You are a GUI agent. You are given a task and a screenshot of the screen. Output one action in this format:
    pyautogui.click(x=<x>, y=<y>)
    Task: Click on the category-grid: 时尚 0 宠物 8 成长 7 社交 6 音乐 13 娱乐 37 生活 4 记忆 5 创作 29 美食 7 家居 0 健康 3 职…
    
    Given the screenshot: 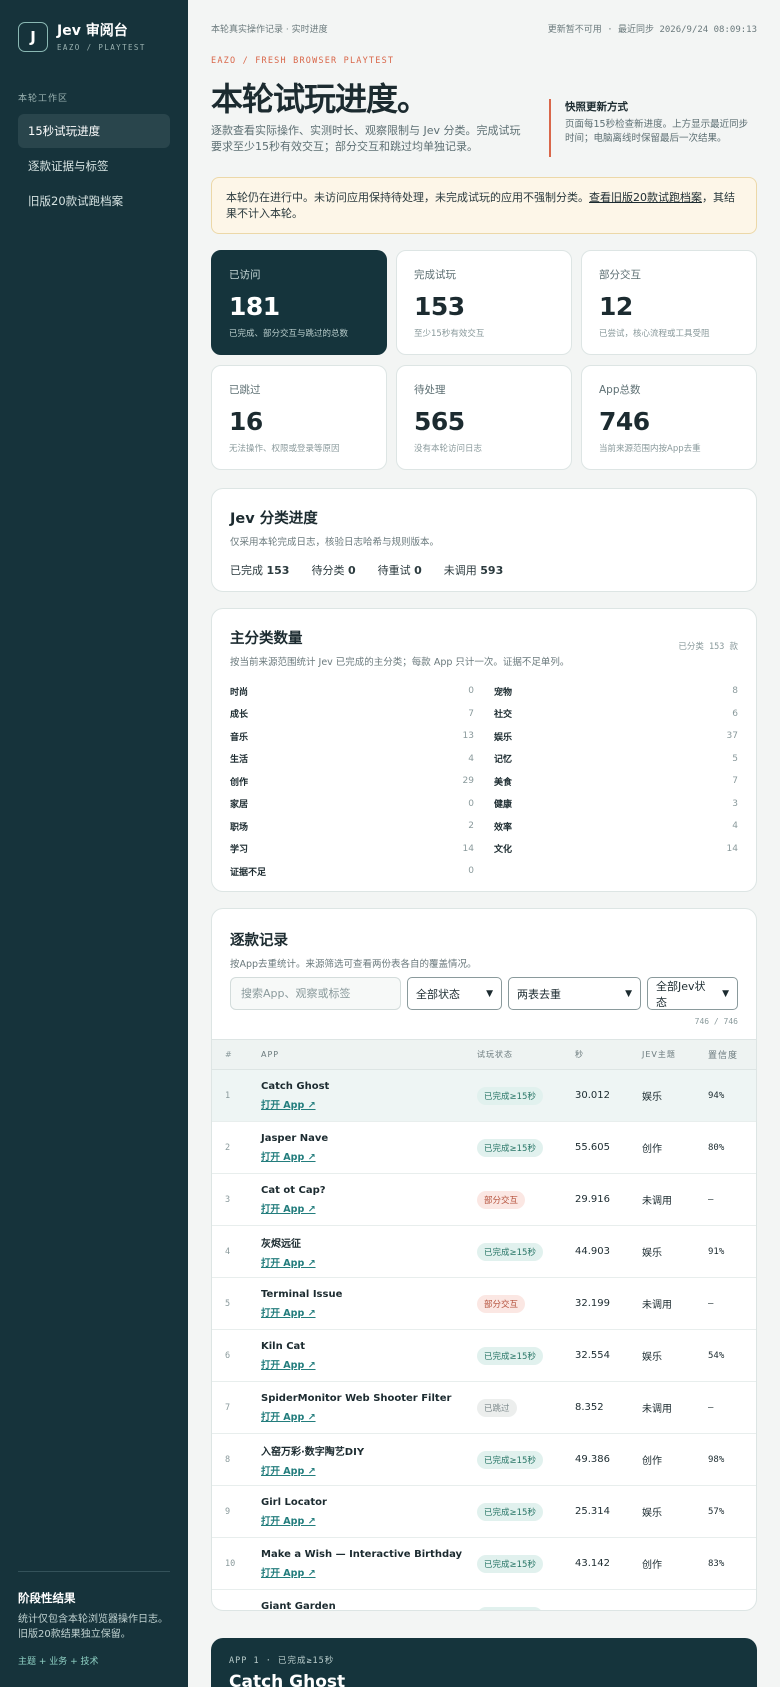 What is the action you would take?
    pyautogui.click(x=484, y=781)
    